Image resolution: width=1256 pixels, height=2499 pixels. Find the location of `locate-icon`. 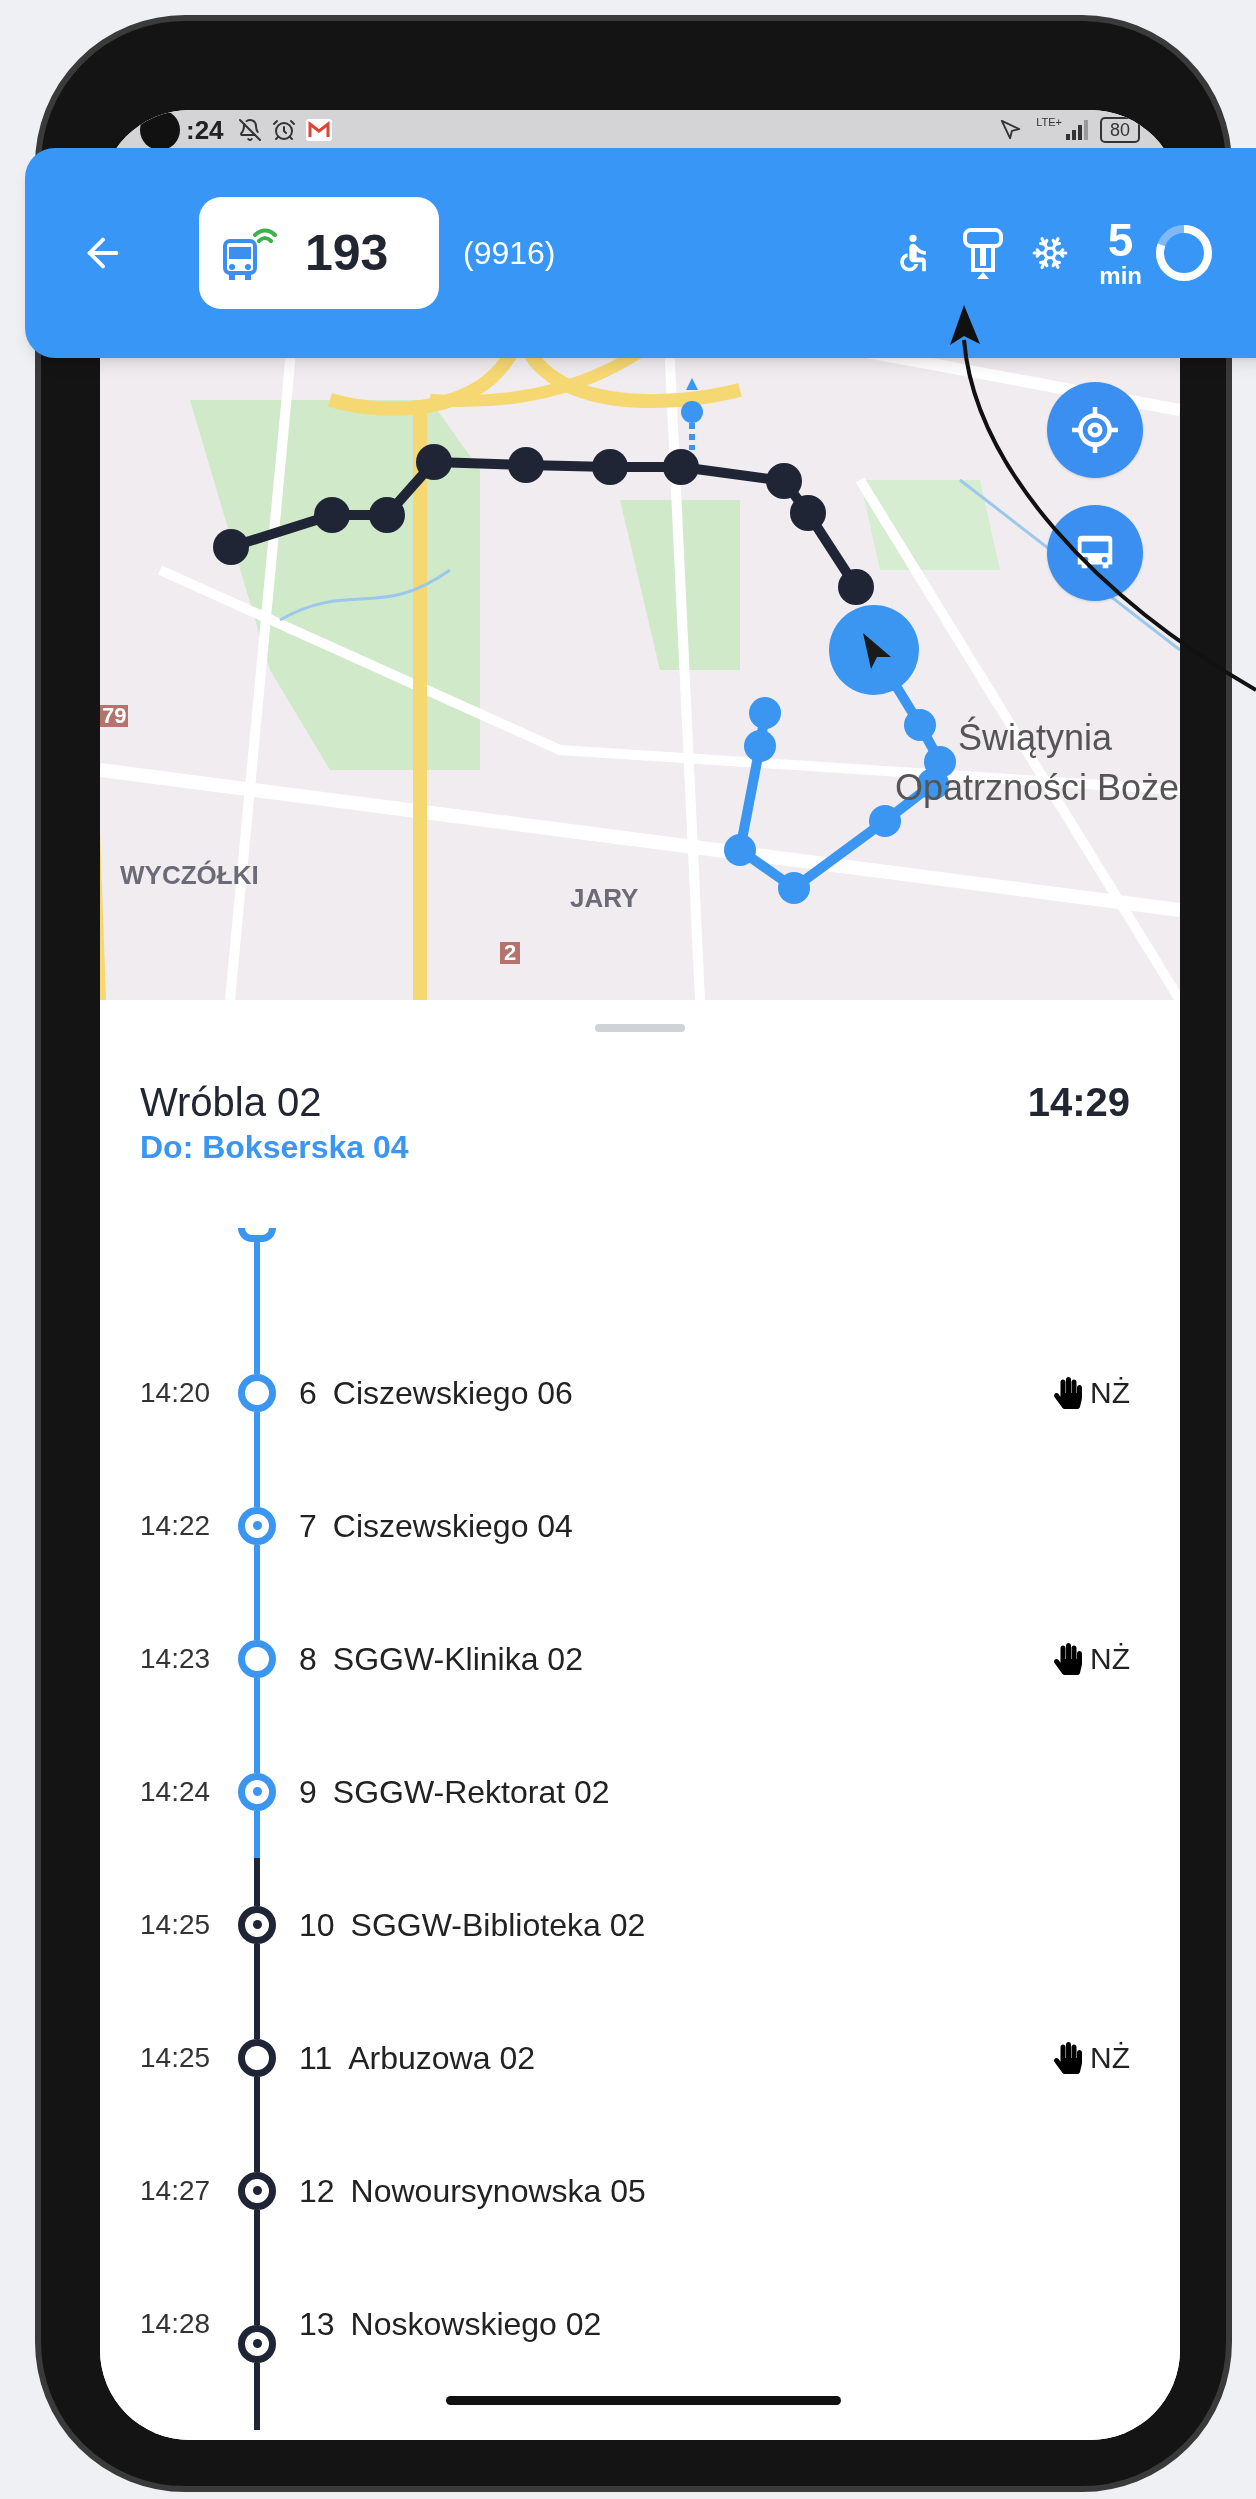

locate-icon is located at coordinates (1095, 430).